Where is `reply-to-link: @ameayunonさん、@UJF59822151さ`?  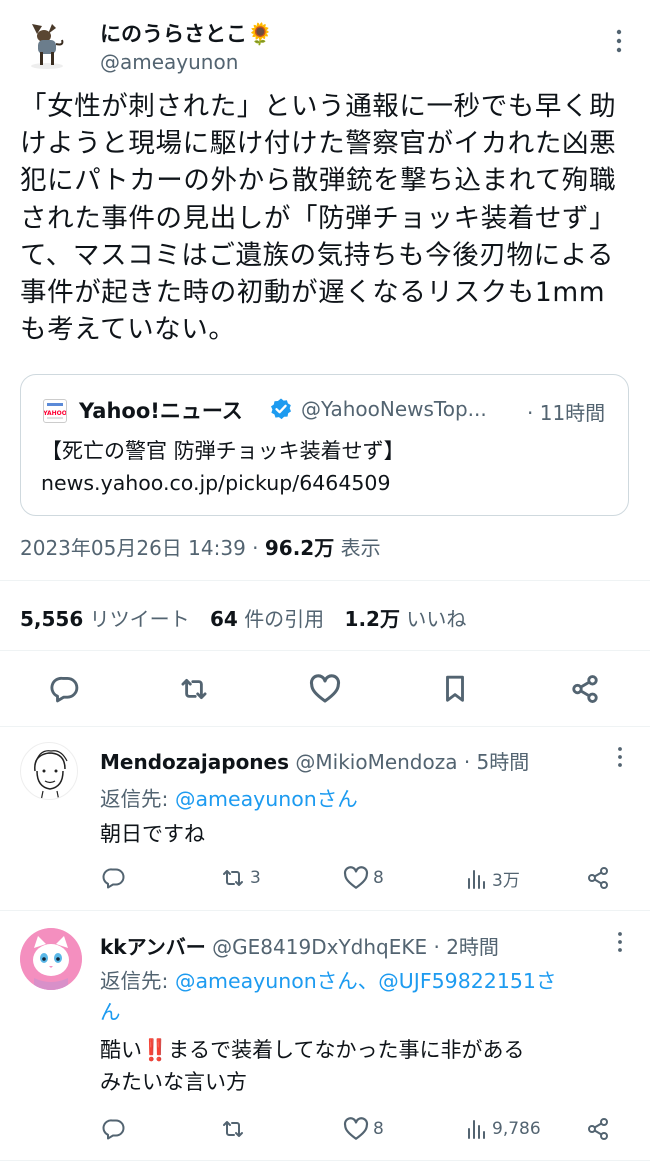 reply-to-link: @ameayunonさん、@UJF59822151さ is located at coordinates (366, 981).